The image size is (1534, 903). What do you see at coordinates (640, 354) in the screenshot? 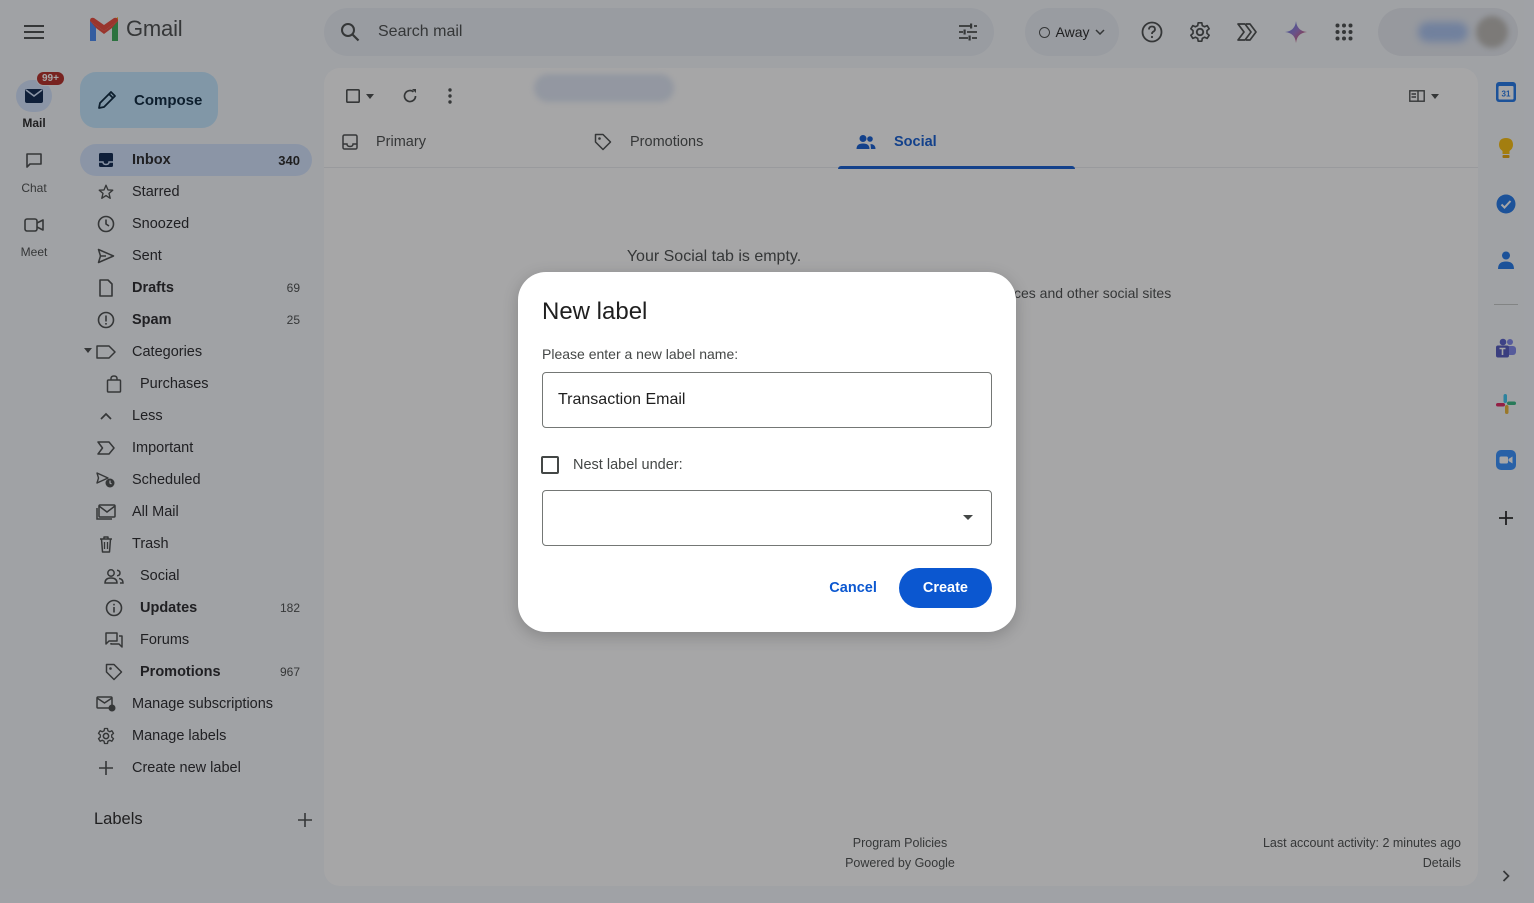
I see `dialog-prompt: Please enter a new label name:` at bounding box center [640, 354].